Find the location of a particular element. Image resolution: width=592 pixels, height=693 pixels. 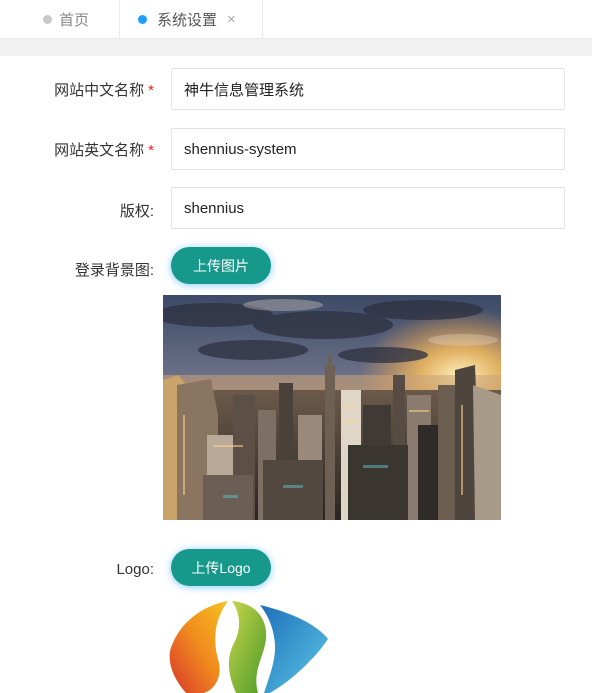

en-name-label: 网站英文名称 * is located at coordinates (104, 149).